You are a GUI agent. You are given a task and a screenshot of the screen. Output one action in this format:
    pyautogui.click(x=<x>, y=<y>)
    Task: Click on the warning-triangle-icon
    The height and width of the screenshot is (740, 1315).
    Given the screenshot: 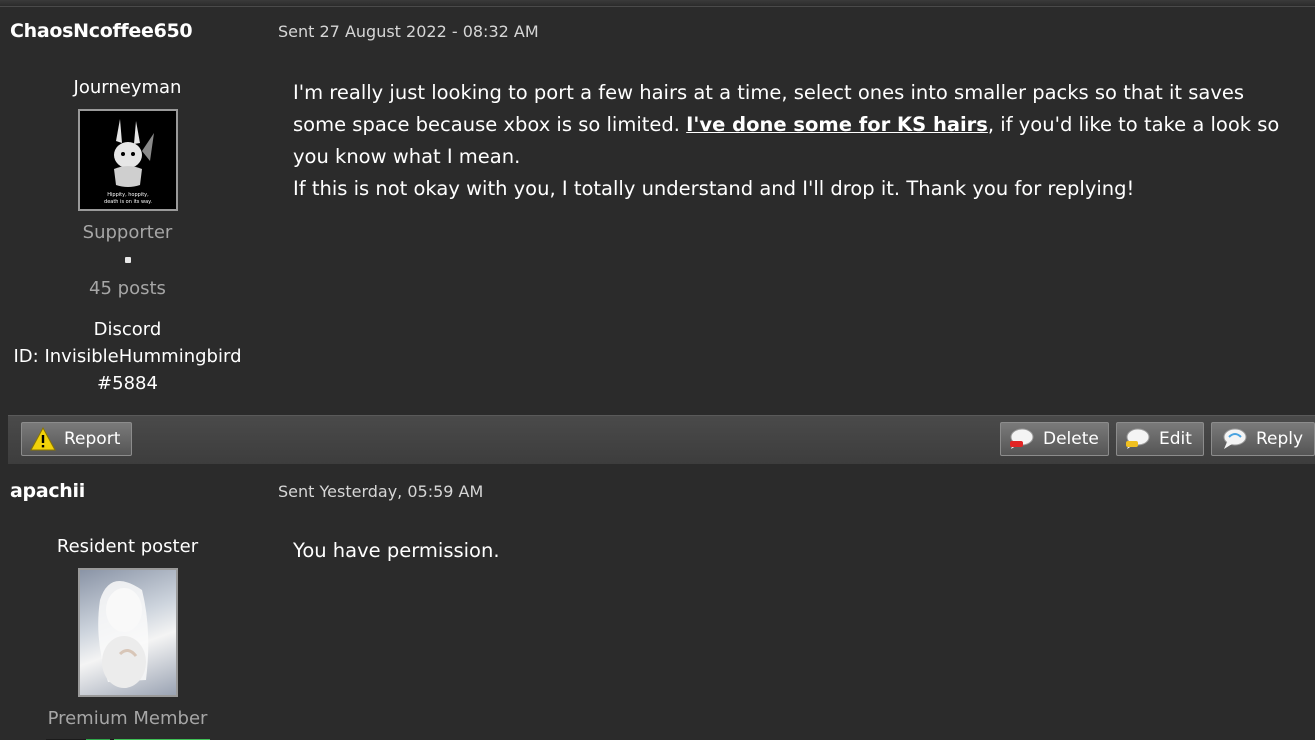 What is the action you would take?
    pyautogui.click(x=43, y=439)
    